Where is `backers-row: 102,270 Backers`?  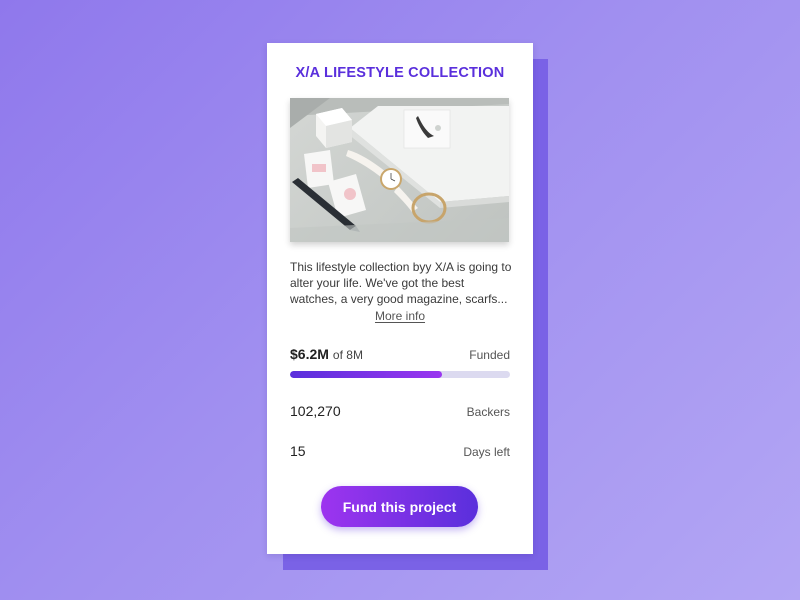
backers-row: 102,270 Backers is located at coordinates (400, 411).